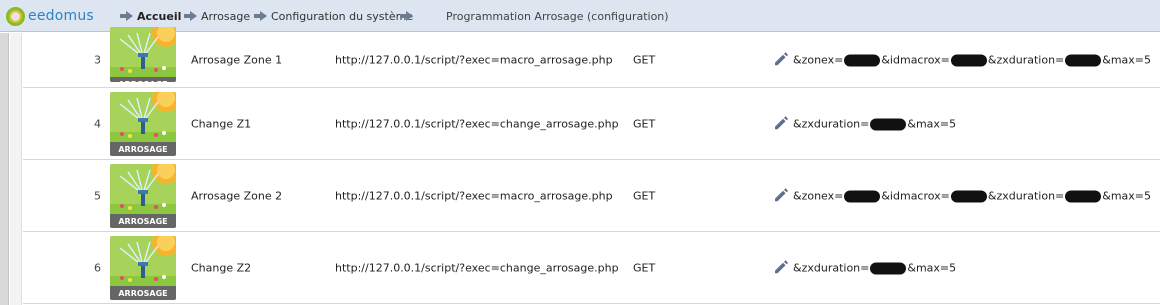  I want to click on eedomus-logo: eedomus, so click(50, 16).